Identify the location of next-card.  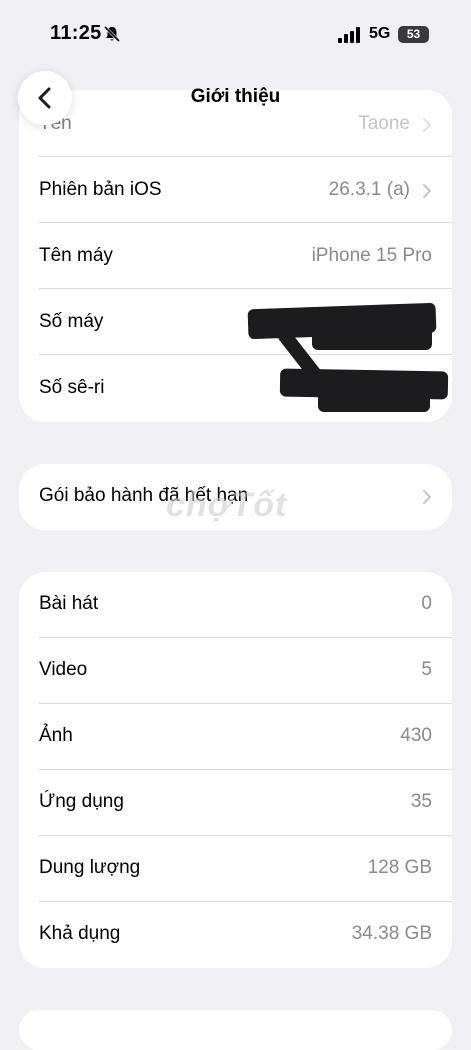
(235, 1030).